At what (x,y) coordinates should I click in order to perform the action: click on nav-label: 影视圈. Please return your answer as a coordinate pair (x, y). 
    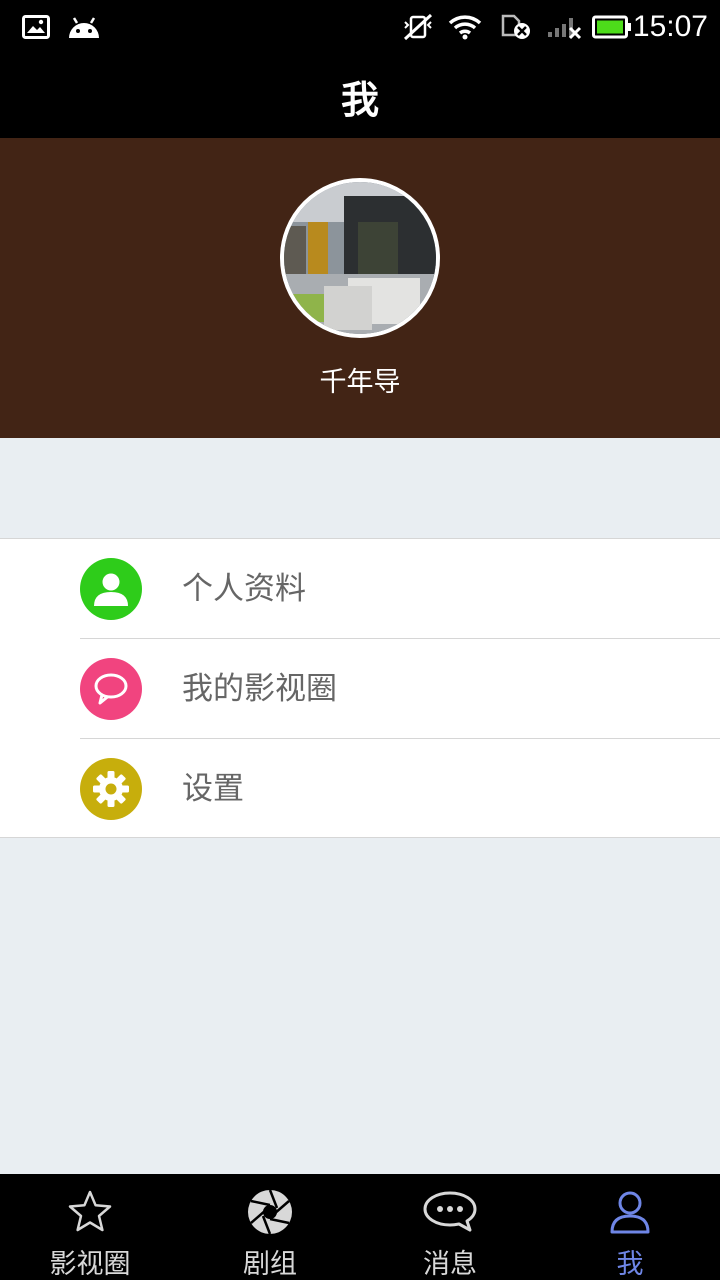
    Looking at the image, I should click on (90, 1264).